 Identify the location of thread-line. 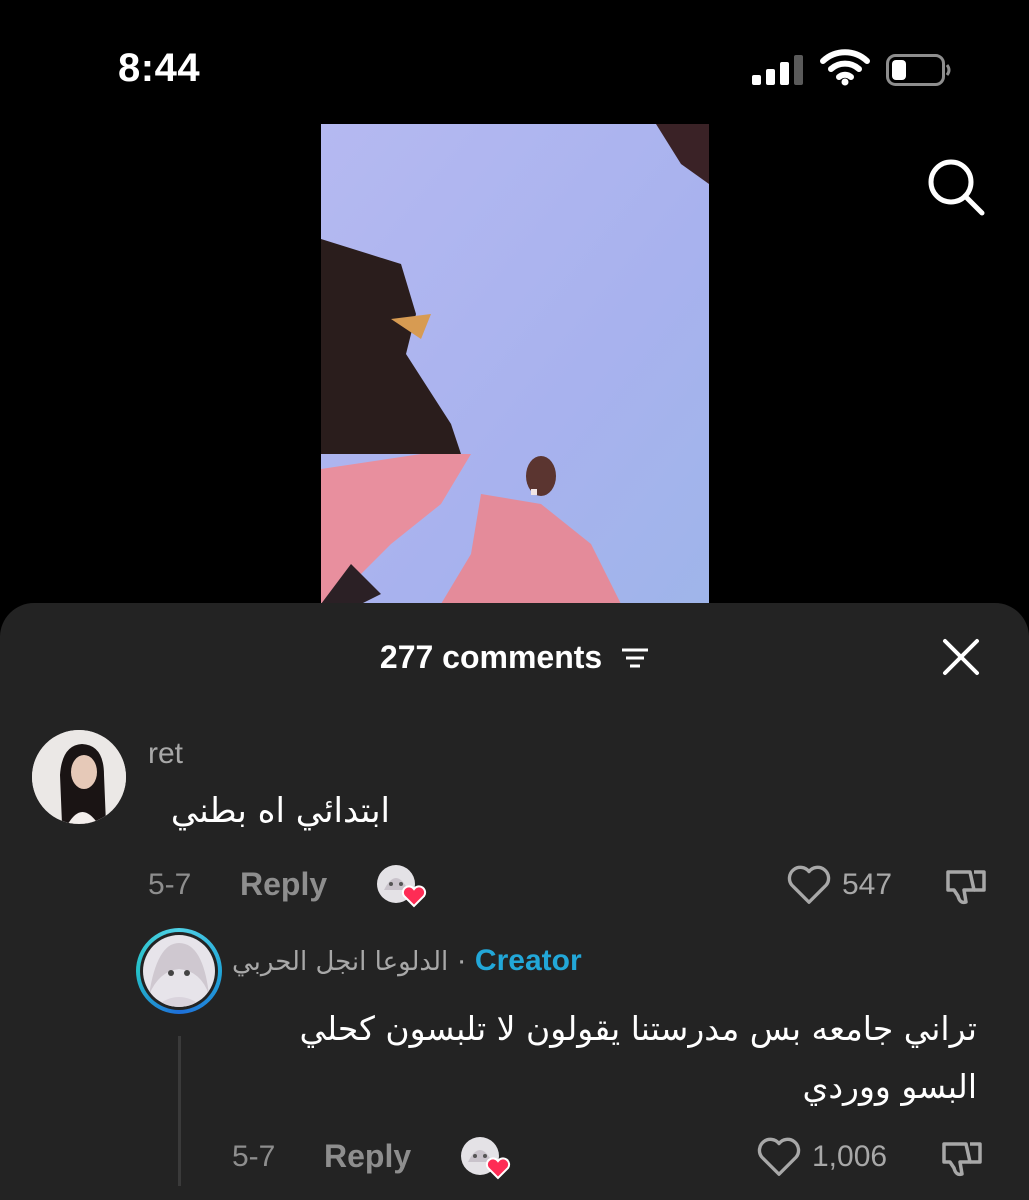
(179, 1111).